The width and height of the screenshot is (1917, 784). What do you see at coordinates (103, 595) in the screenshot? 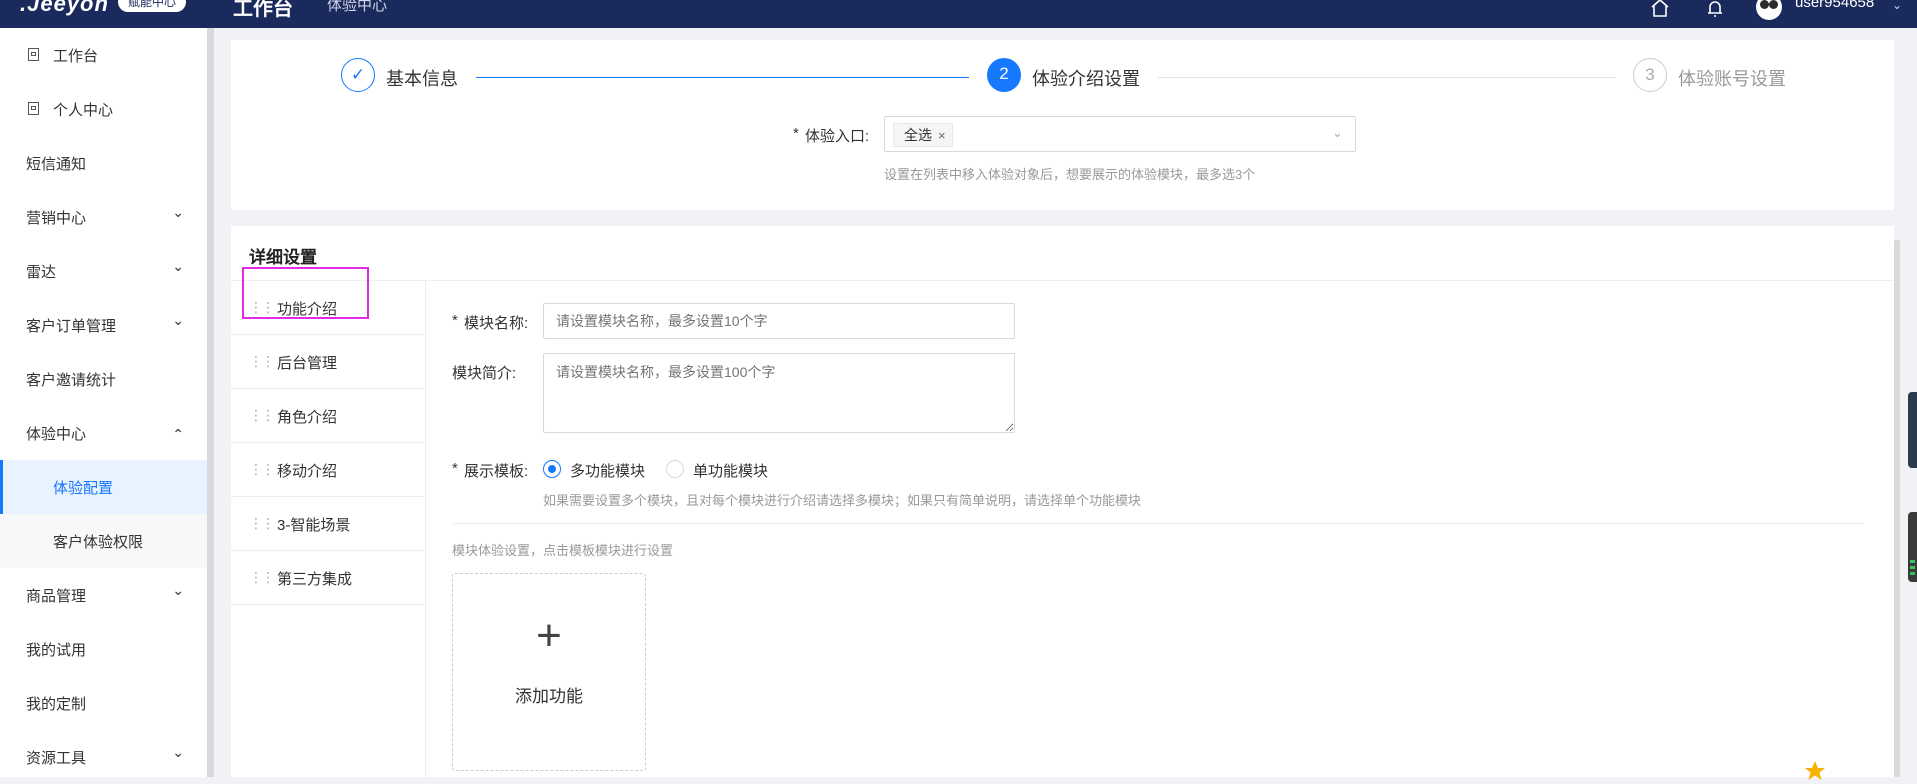
I see `sidebar-item-products: 商品管理 ⌄` at bounding box center [103, 595].